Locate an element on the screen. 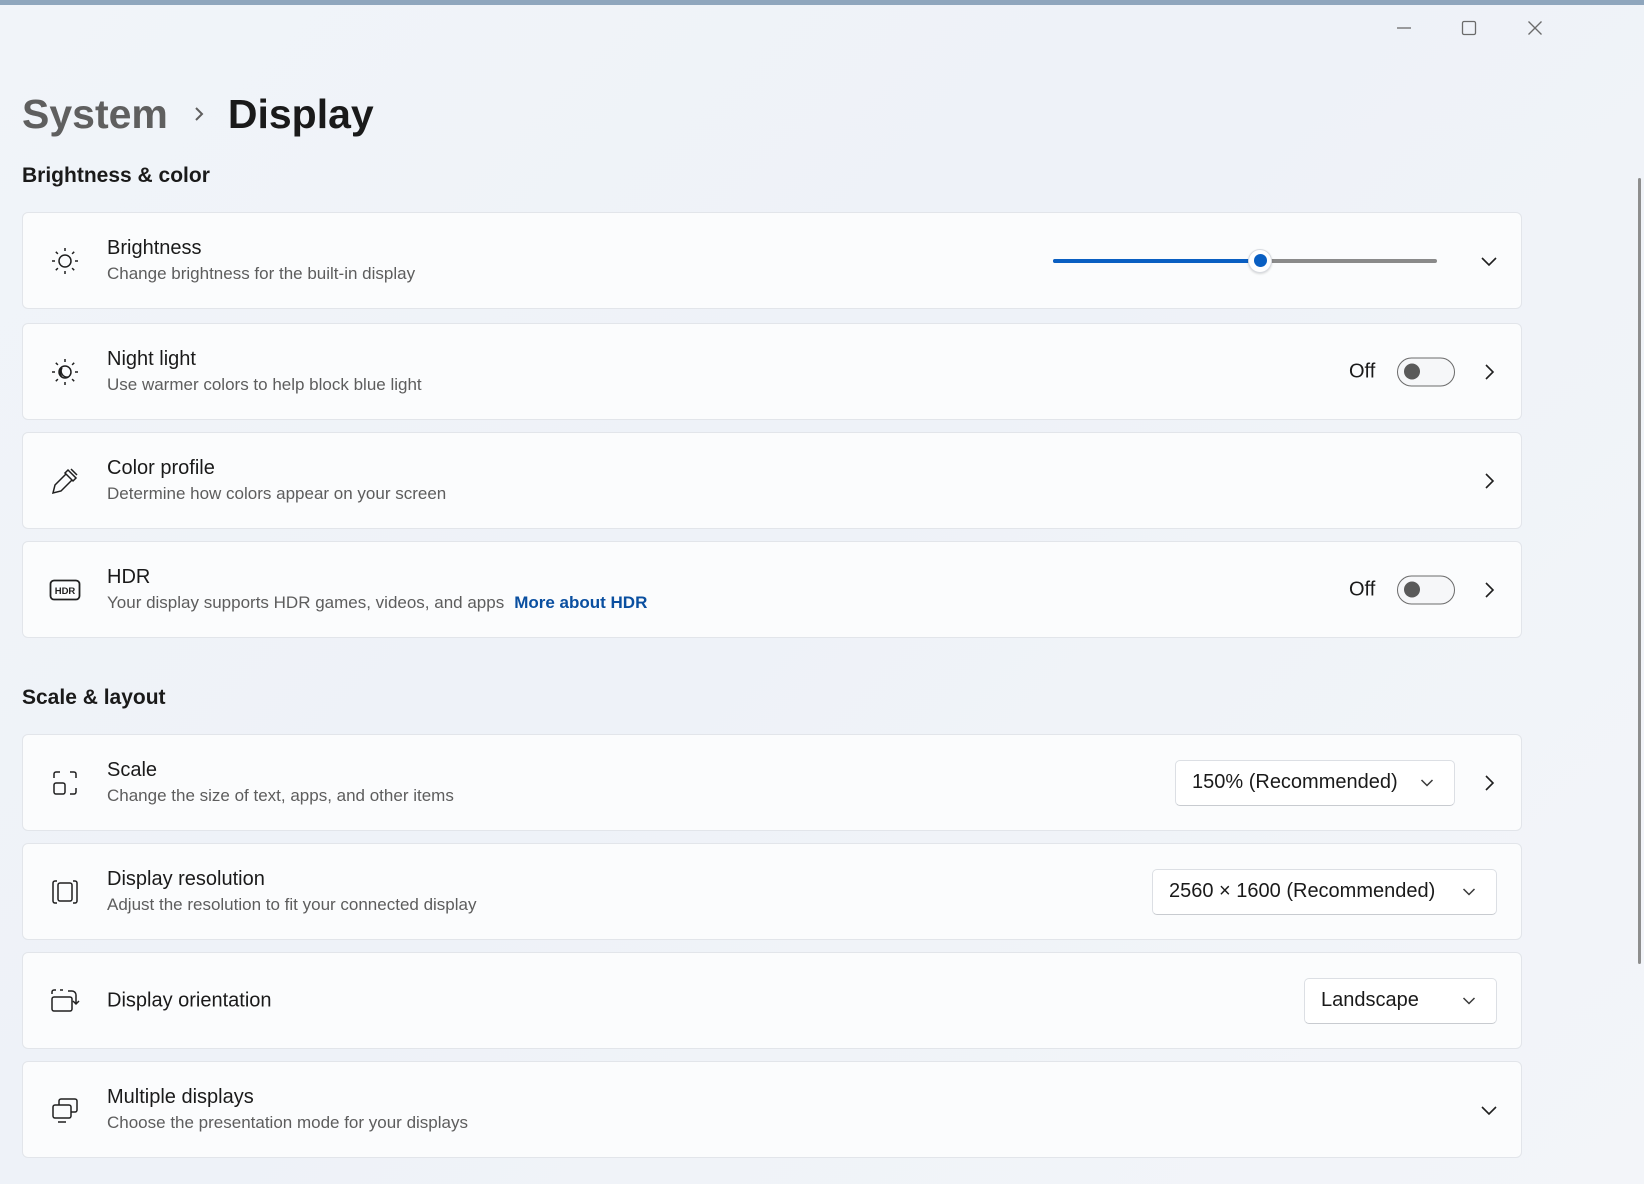 The image size is (1644, 1184). more-about-hdr-link: More about HDR is located at coordinates (580, 602).